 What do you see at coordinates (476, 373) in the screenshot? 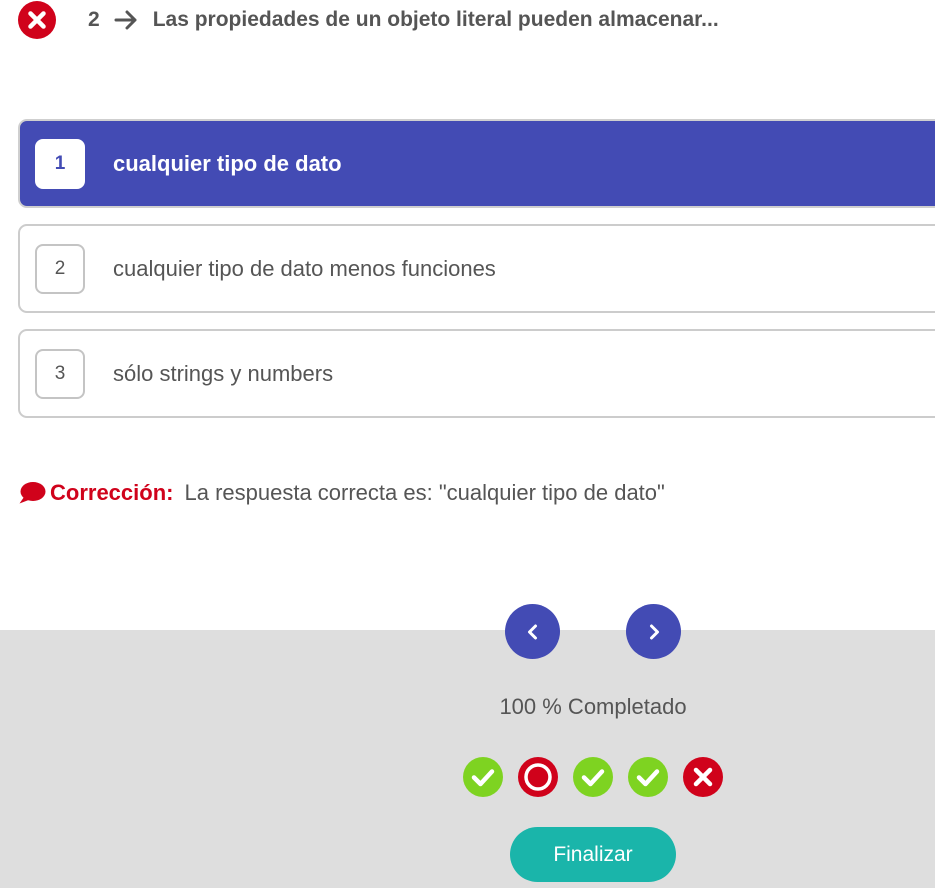
I see `answer-option-3: 3 sólo strings y numbers` at bounding box center [476, 373].